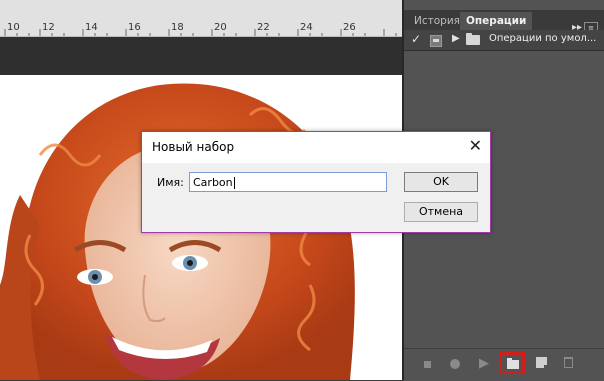  Describe the element at coordinates (201, 18) in the screenshot. I see `horizontal-ruler: 10 12 14 16 18 20 22 24 26` at that location.